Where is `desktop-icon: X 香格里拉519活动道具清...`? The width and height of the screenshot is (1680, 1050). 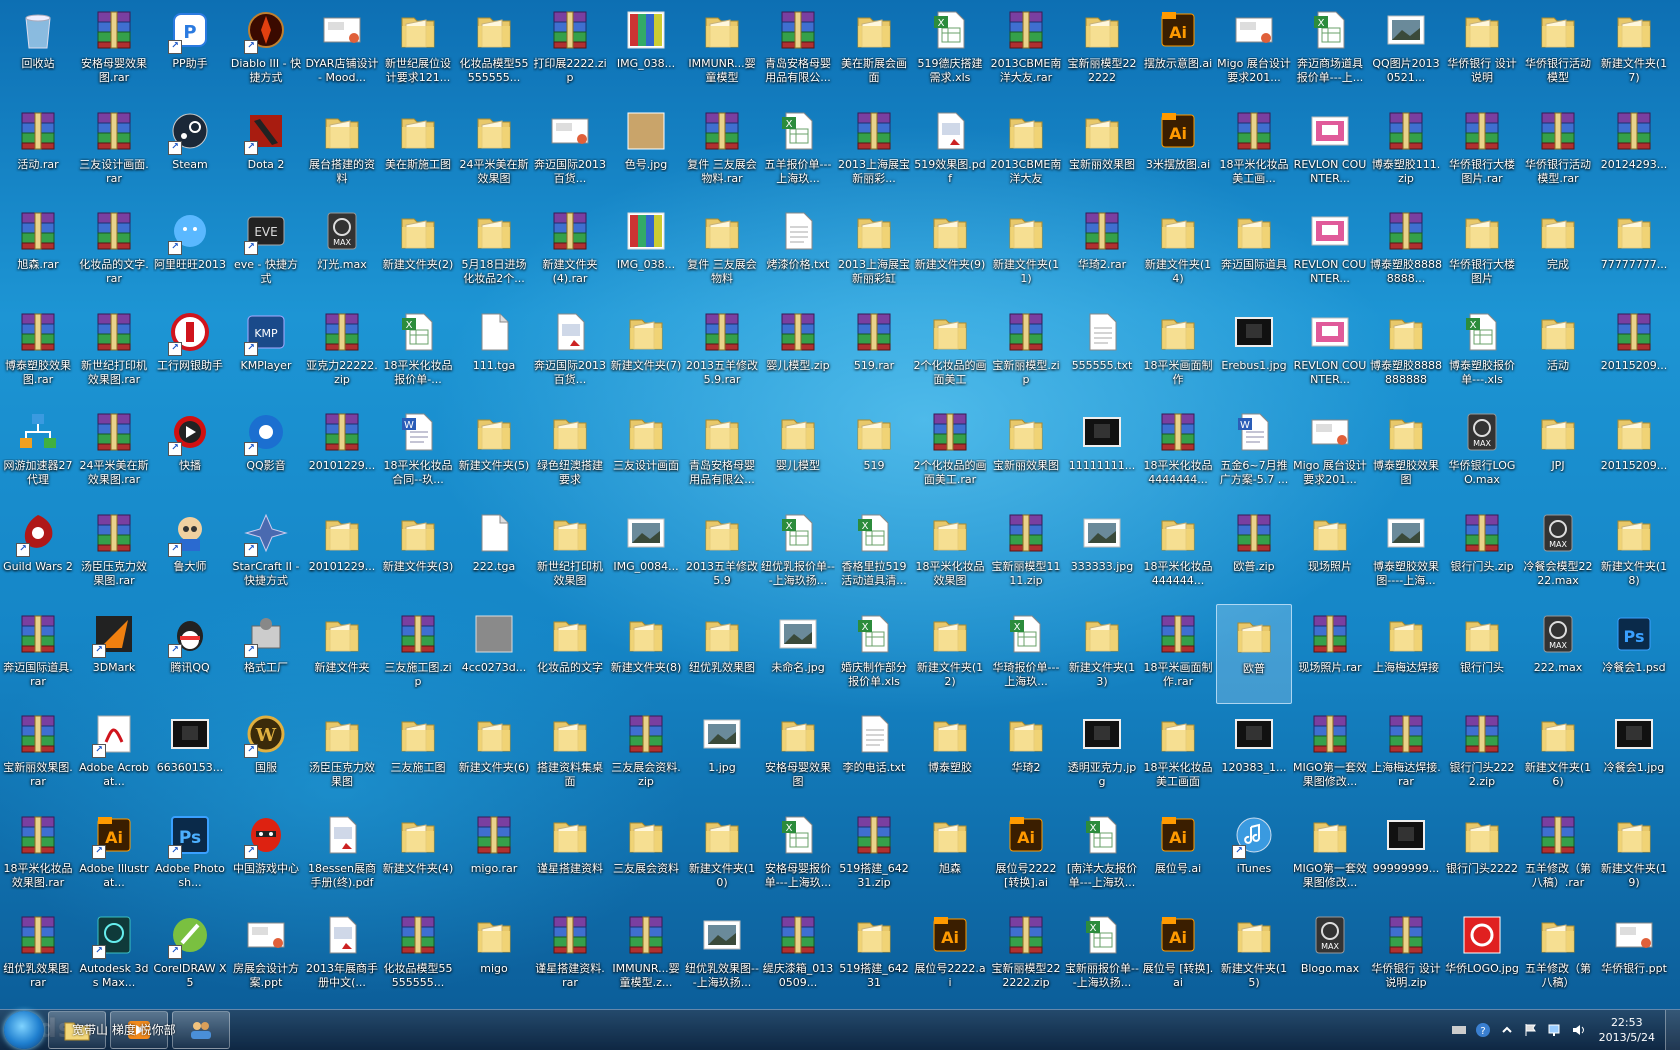 desktop-icon: X 香格里拉519活动道具清... is located at coordinates (874, 553).